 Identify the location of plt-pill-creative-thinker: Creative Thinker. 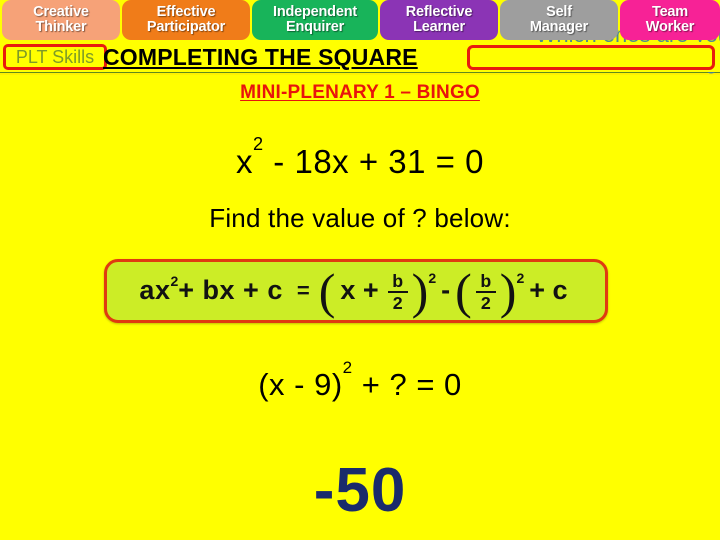
(61, 20).